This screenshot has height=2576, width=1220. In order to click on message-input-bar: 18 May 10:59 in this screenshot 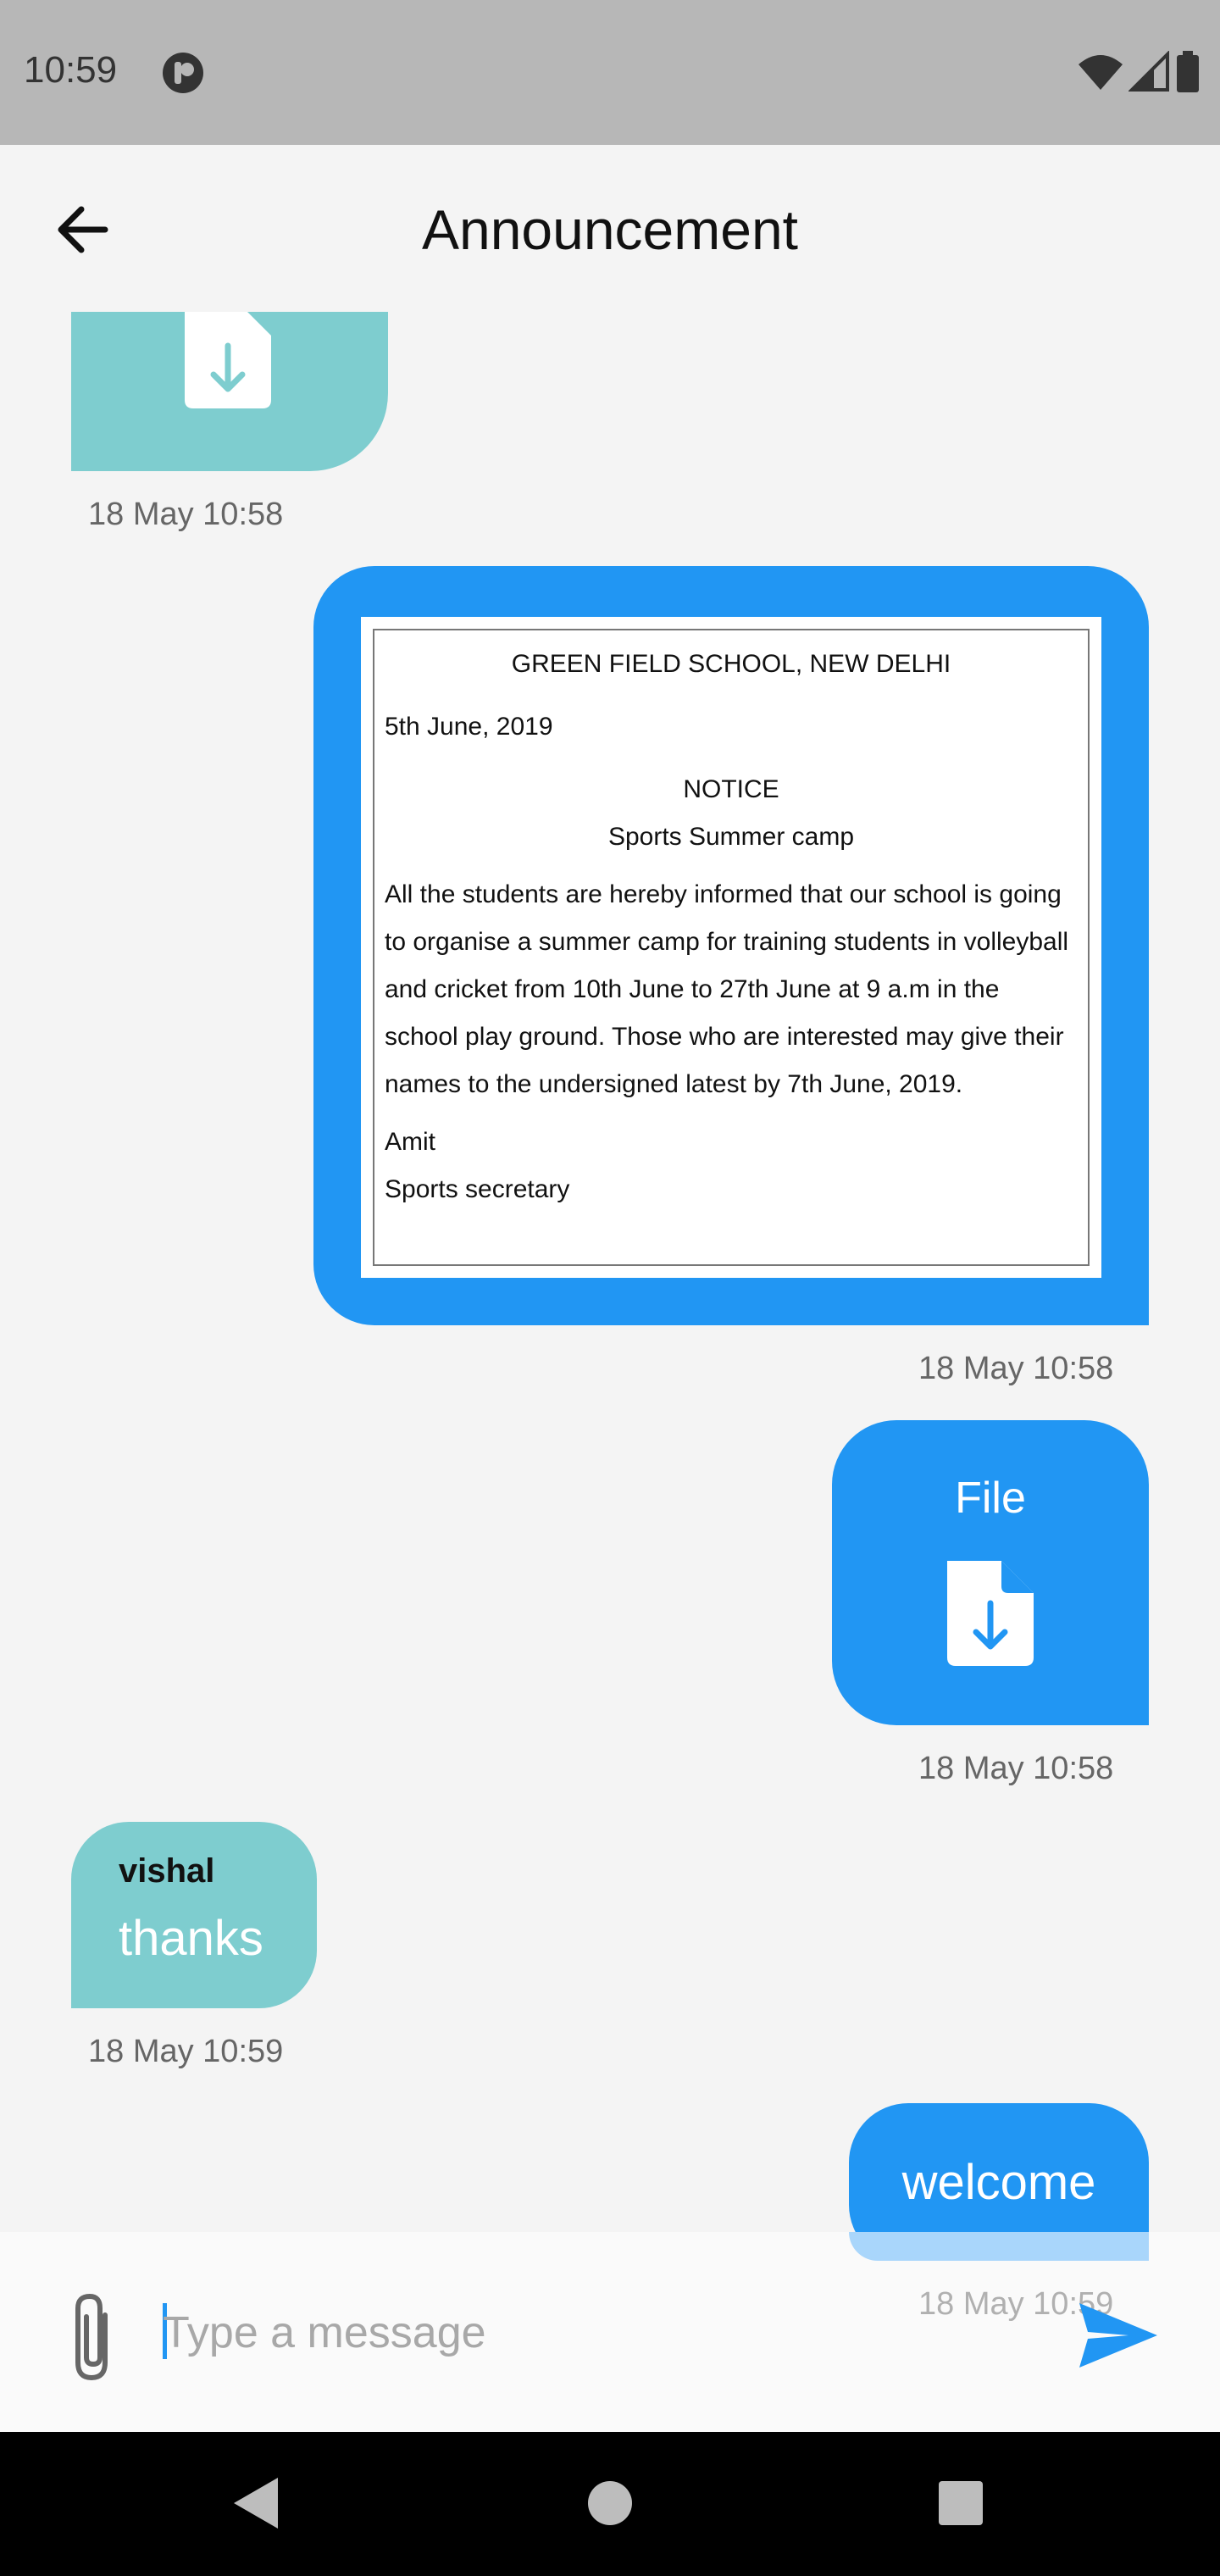, I will do `click(610, 2332)`.